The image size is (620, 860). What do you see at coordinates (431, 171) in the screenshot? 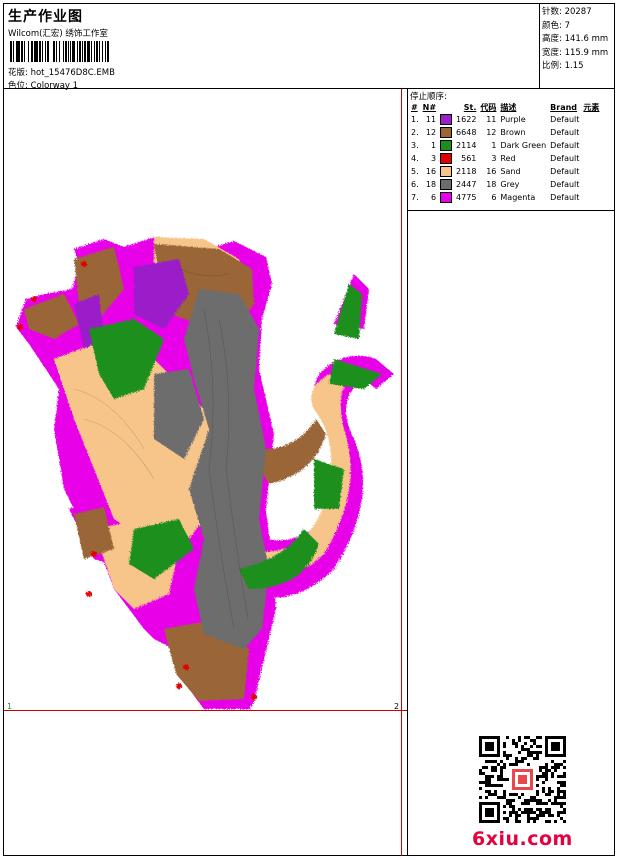
I see `cell-needle: 16` at bounding box center [431, 171].